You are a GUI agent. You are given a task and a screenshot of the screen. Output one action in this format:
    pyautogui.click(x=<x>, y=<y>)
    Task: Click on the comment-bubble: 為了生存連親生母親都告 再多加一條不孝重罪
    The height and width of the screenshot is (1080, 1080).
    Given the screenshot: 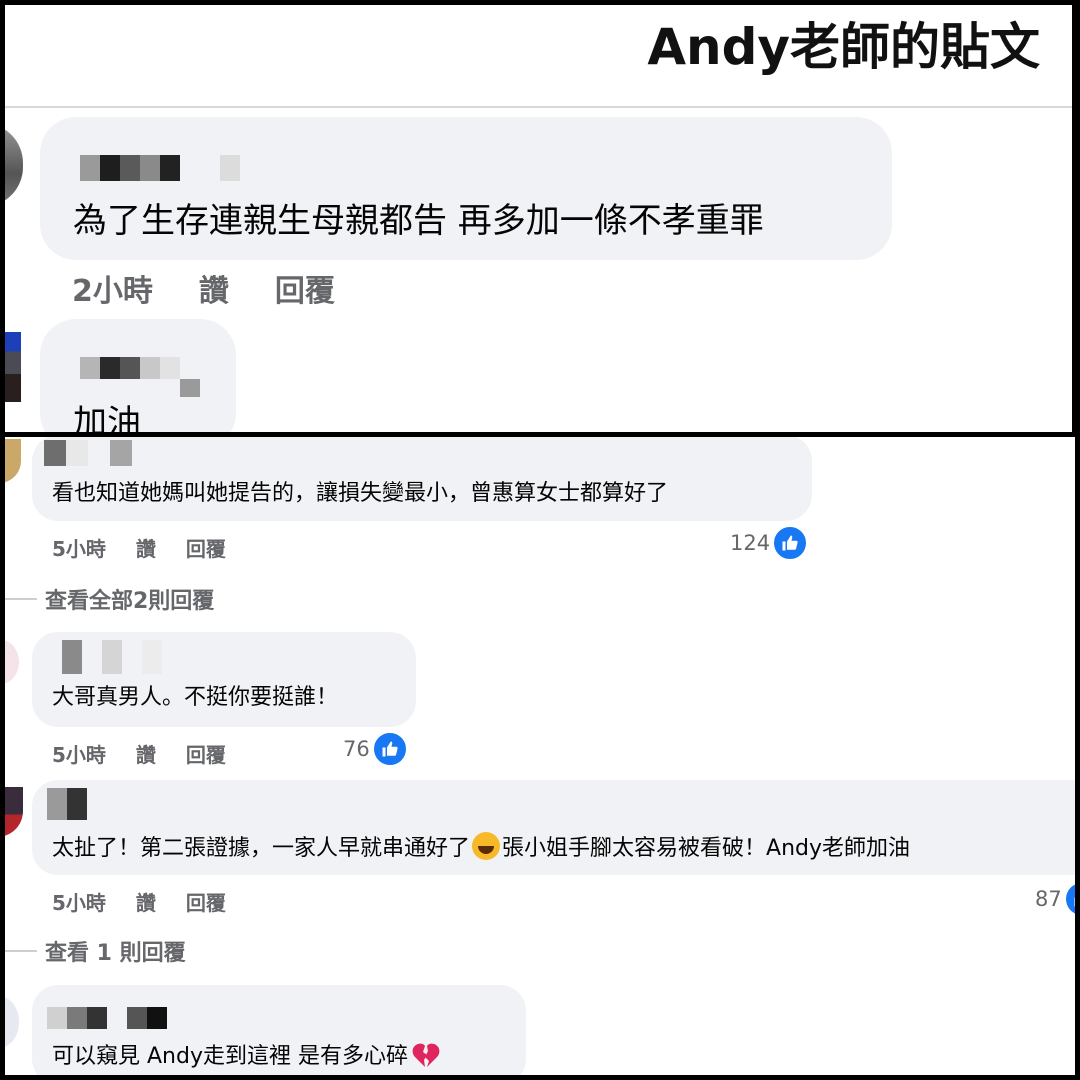 What is the action you would take?
    pyautogui.click(x=466, y=188)
    